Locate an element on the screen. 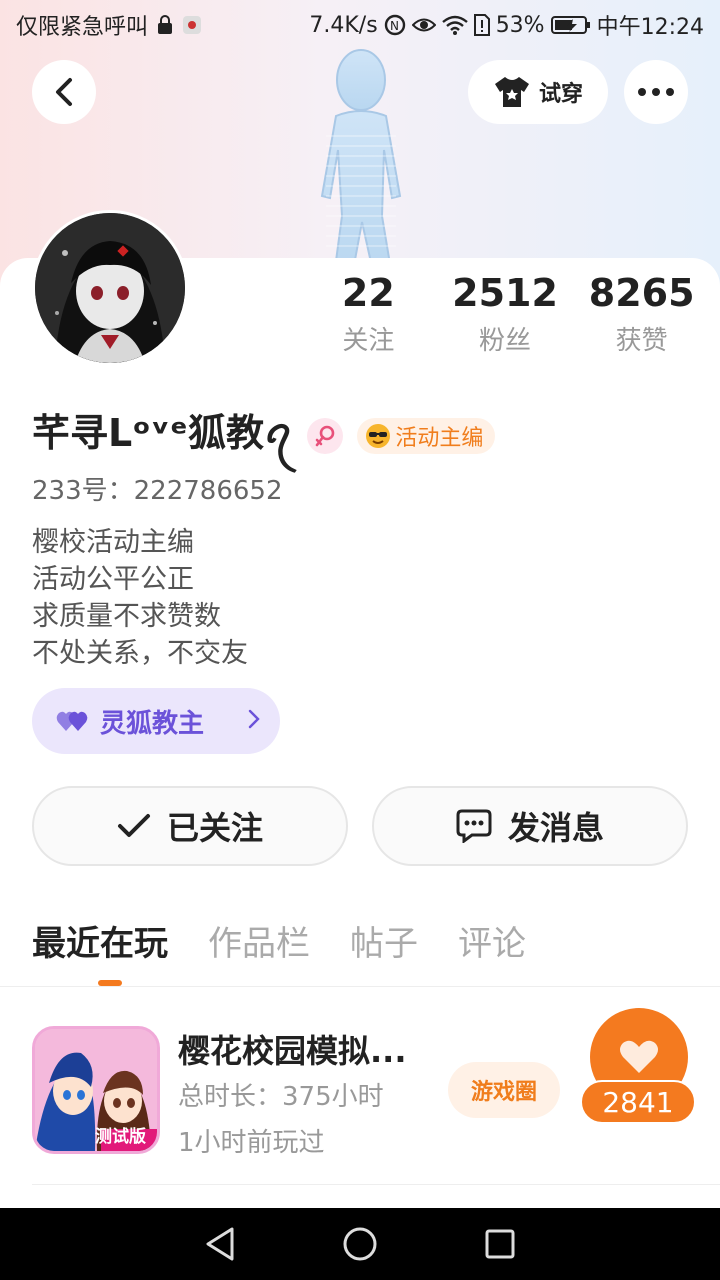  triangle-back-icon is located at coordinates (220, 1244).